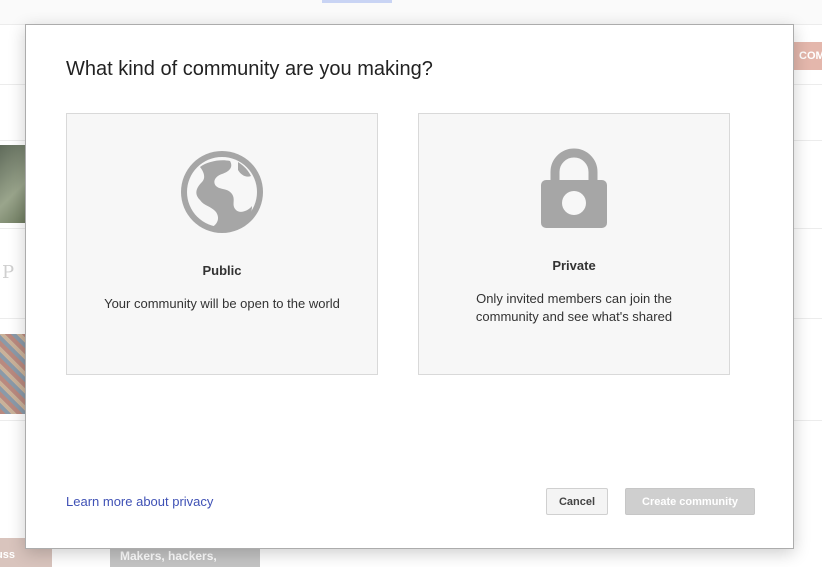 Image resolution: width=822 pixels, height=567 pixels. What do you see at coordinates (8, 272) in the screenshot?
I see `background-monogram: P` at bounding box center [8, 272].